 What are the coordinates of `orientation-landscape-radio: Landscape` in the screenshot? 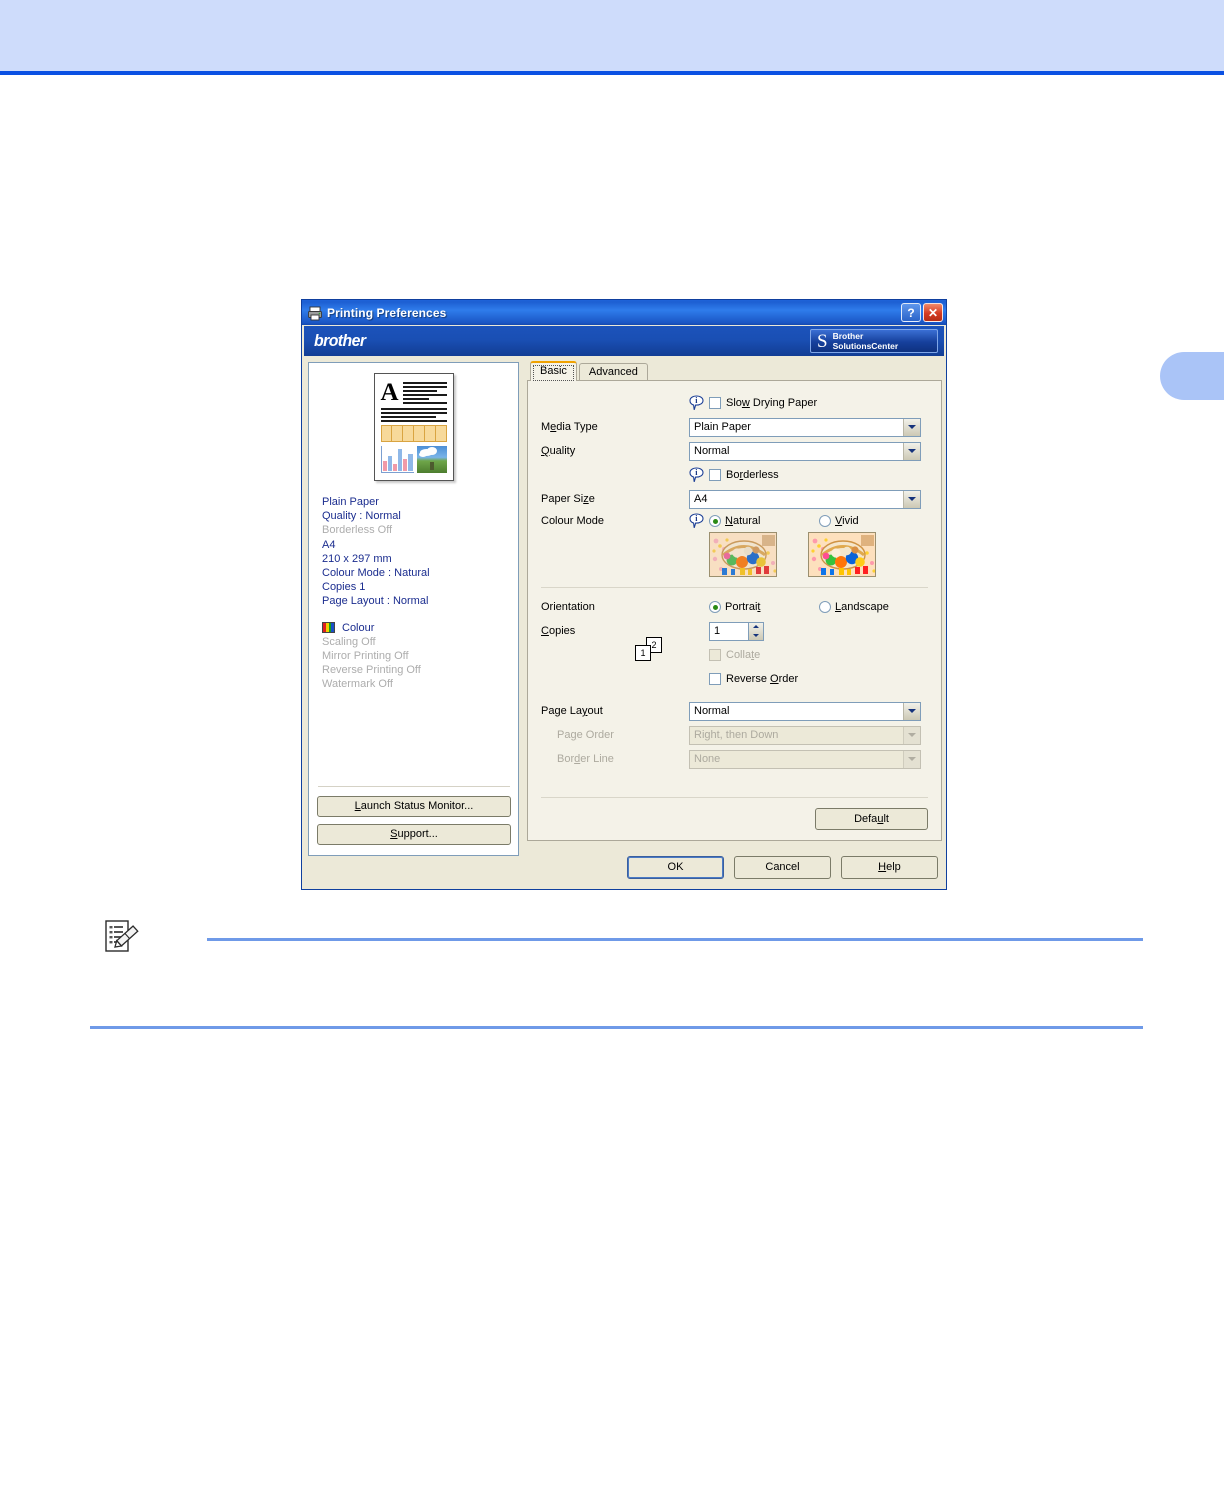 It's located at (854, 607).